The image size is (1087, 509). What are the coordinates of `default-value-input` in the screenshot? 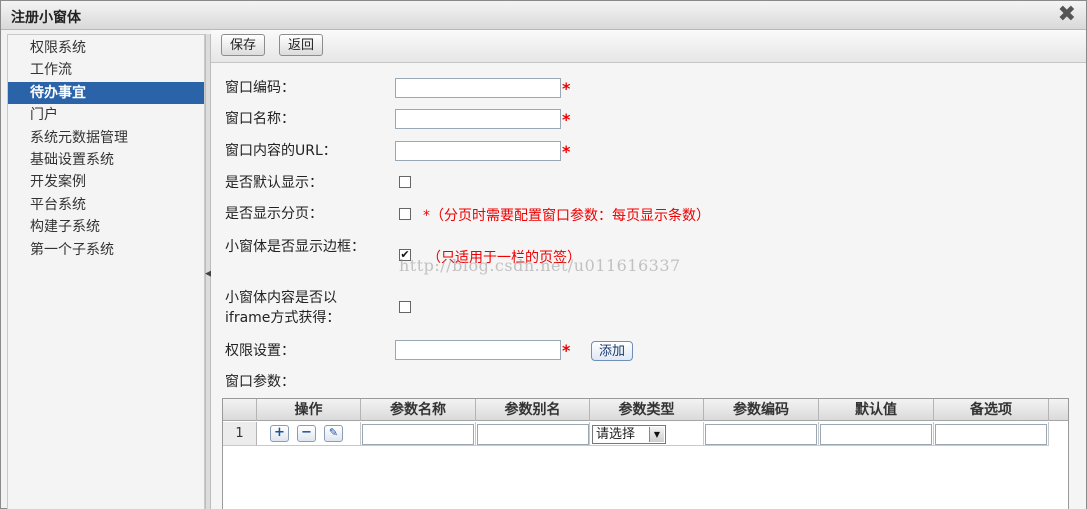 It's located at (876, 434).